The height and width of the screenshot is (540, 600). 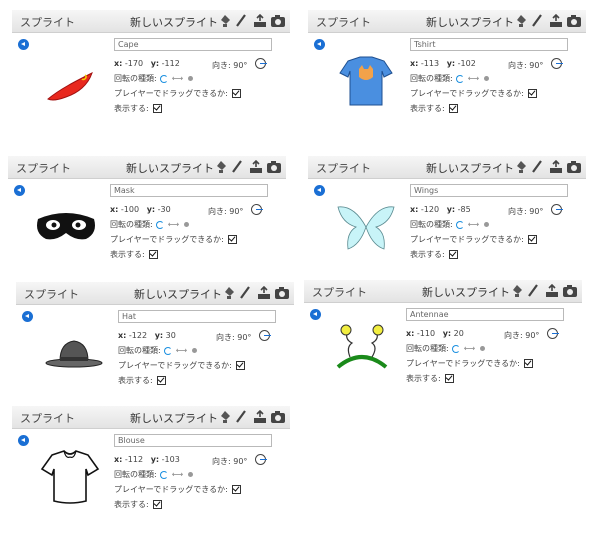 I want to click on sprite-name-input: Antennae, so click(x=485, y=314).